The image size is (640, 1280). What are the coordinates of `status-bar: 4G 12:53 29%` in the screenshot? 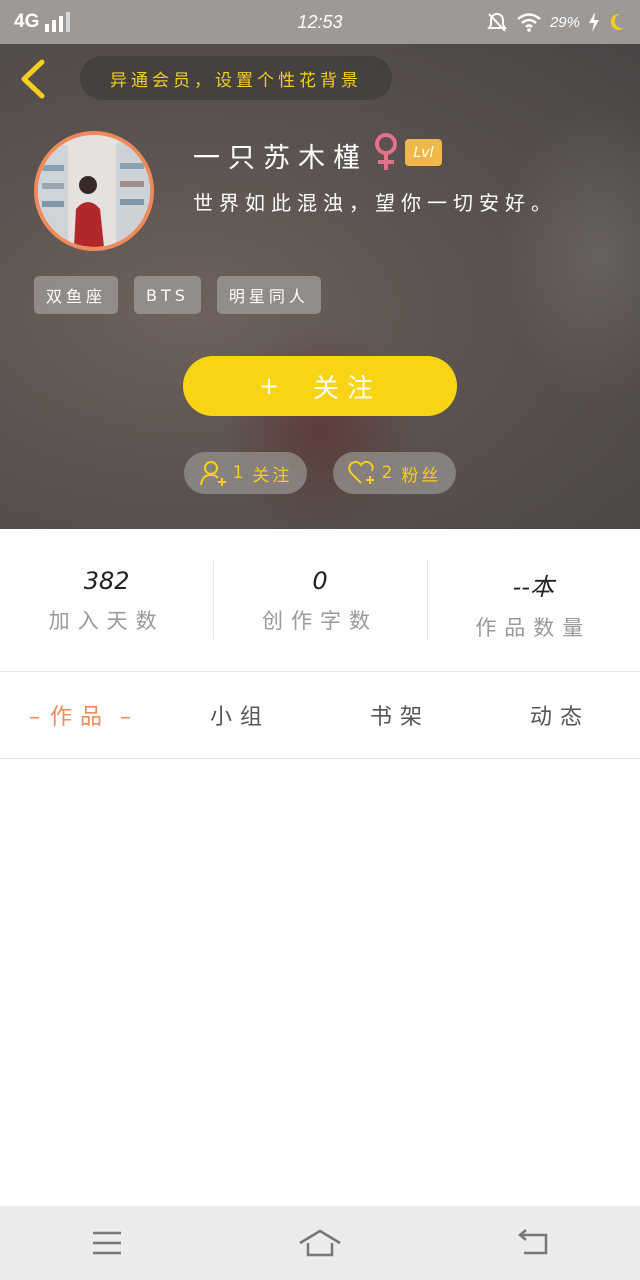 It's located at (320, 22).